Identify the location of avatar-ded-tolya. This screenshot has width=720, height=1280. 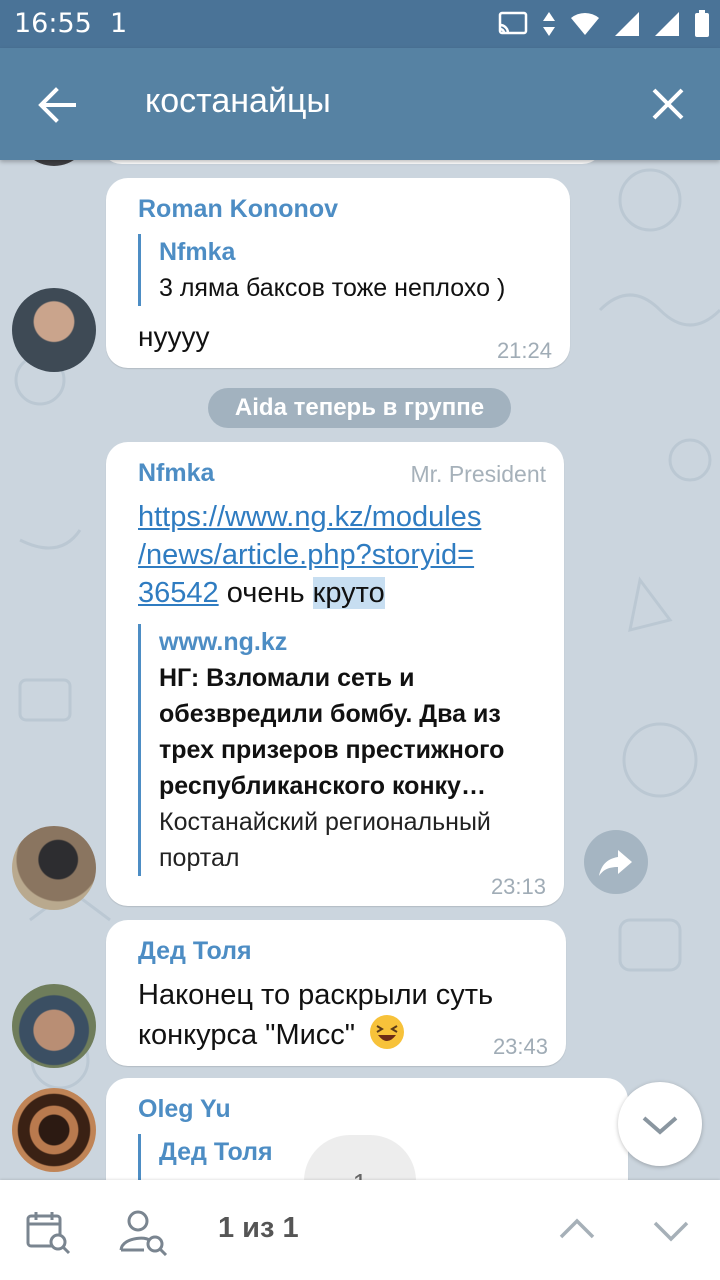
(54, 1026).